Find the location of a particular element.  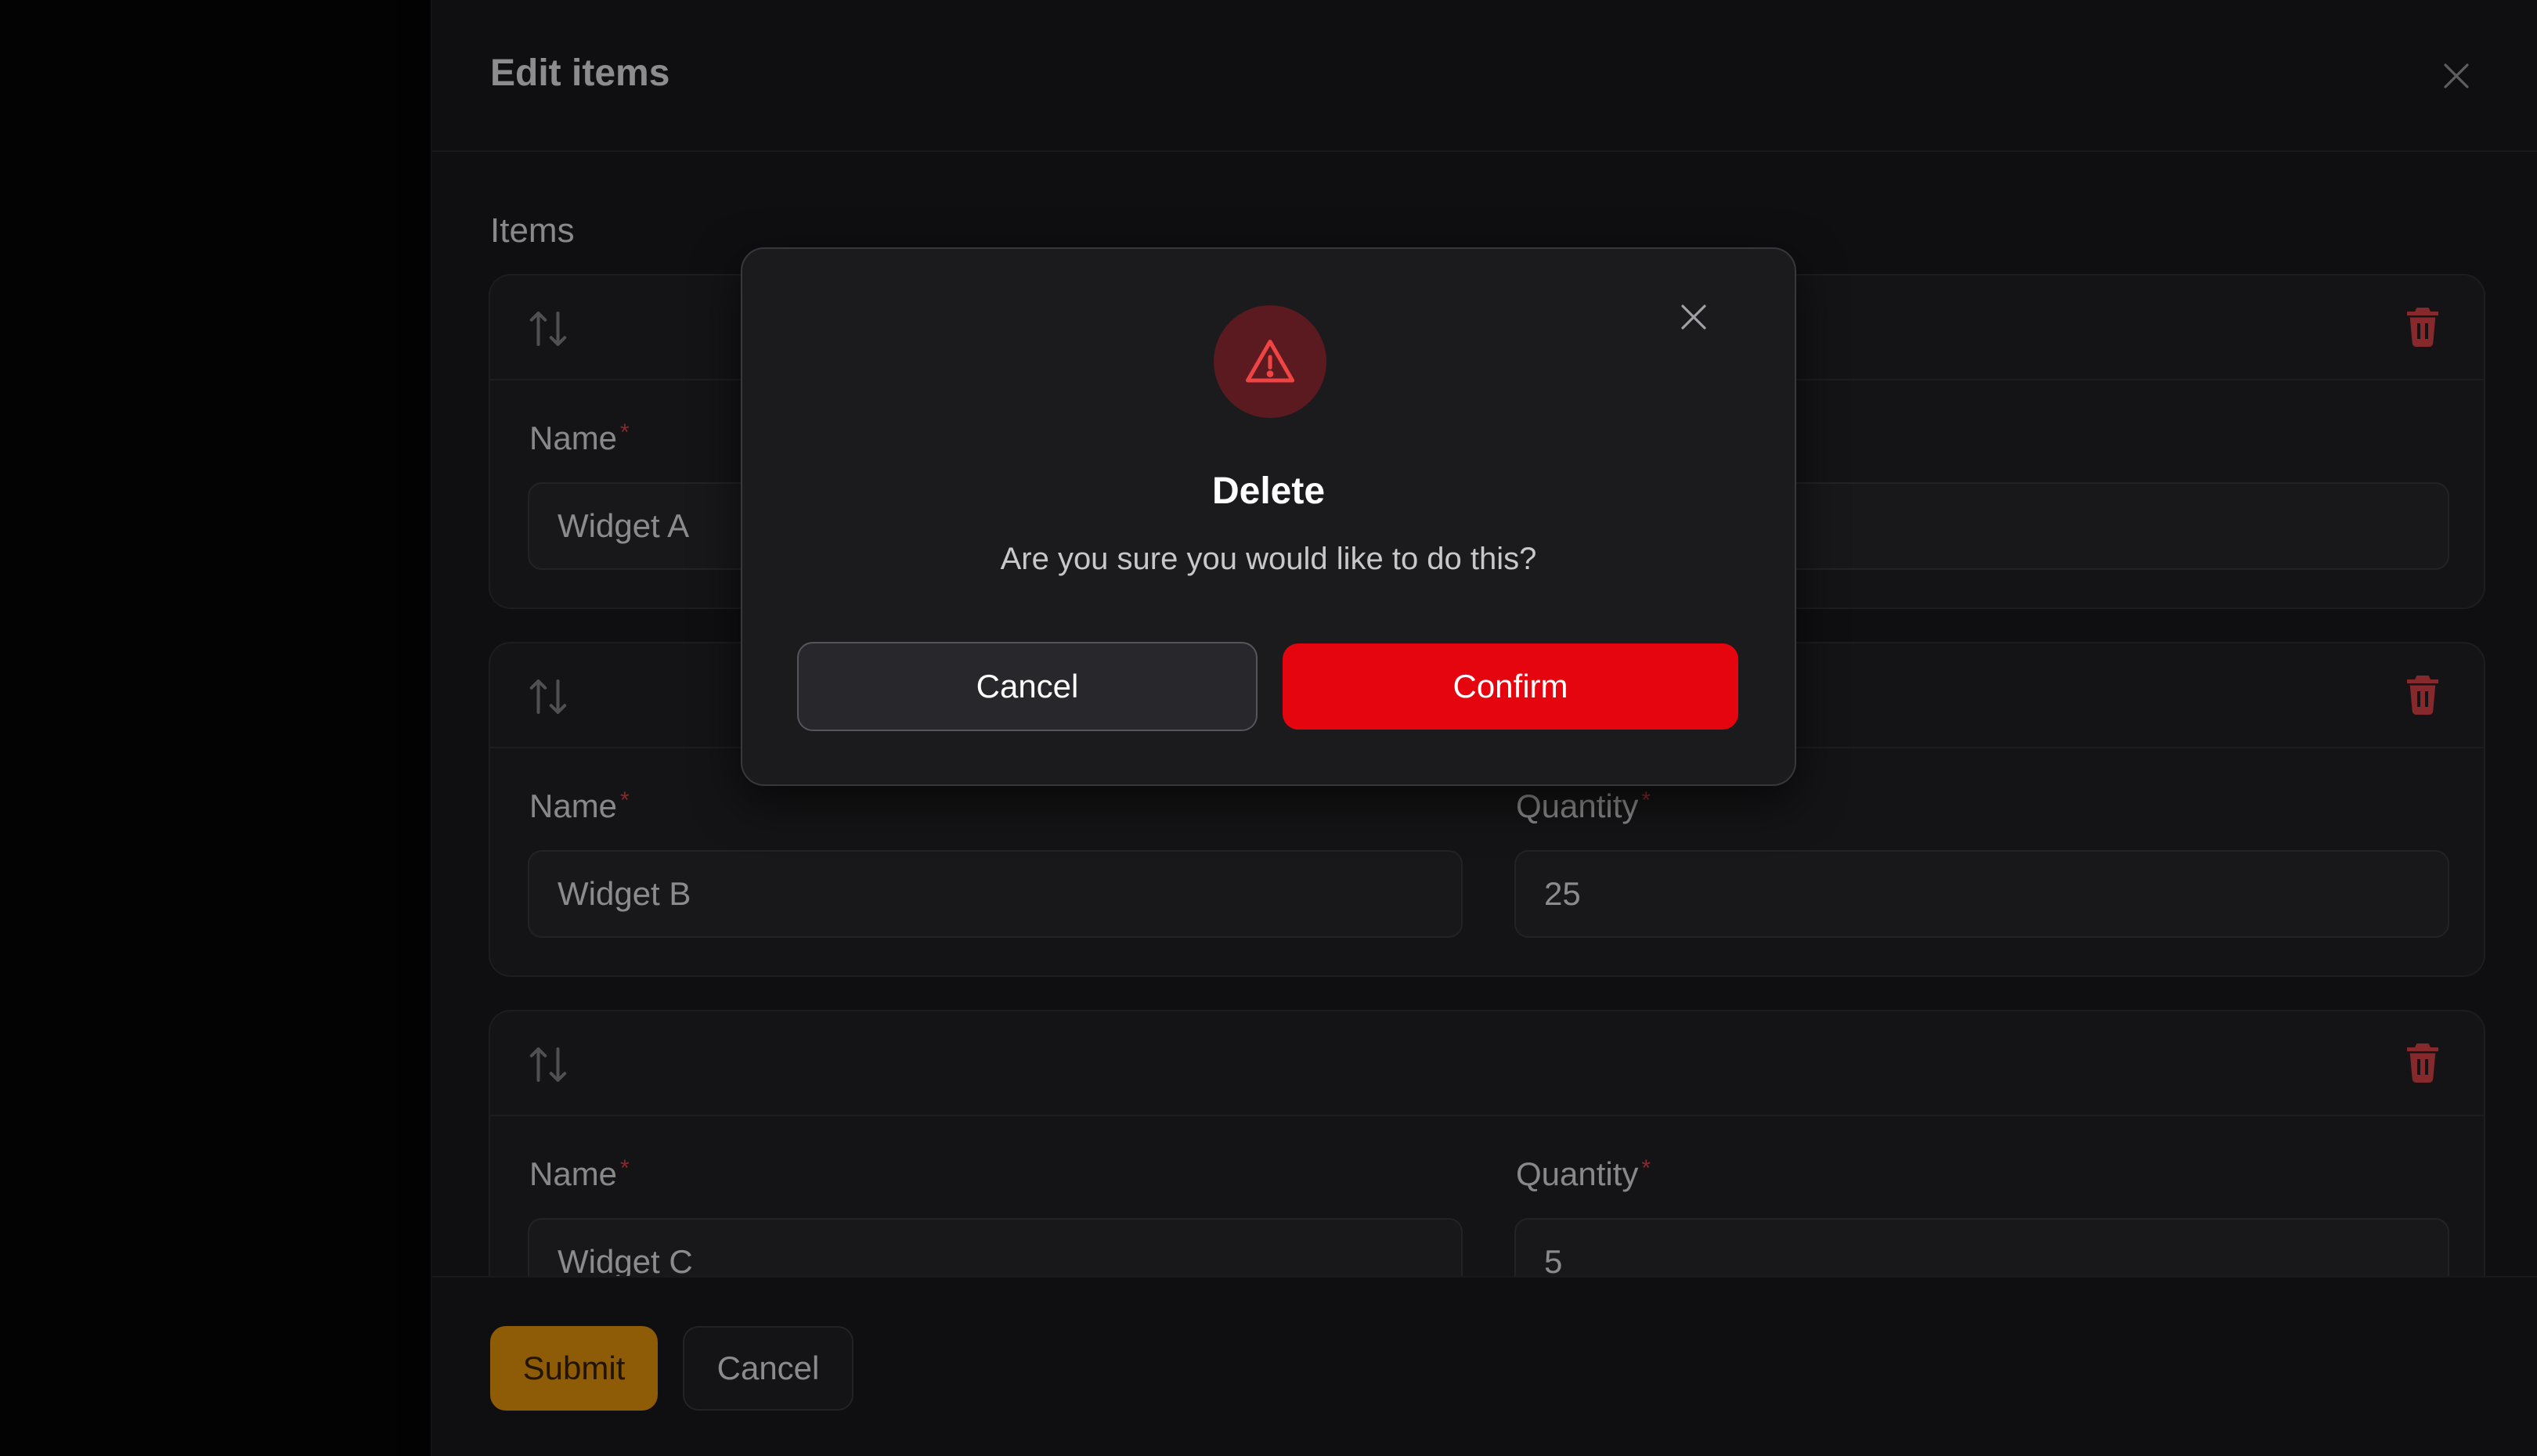

modal-close-button is located at coordinates (1693, 317).